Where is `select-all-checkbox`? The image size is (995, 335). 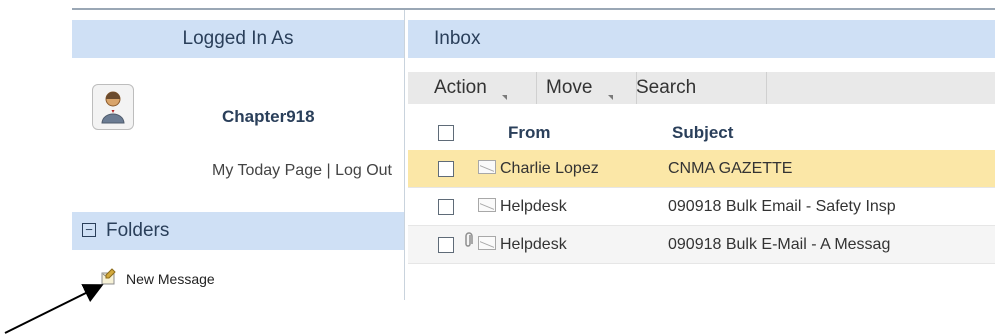
select-all-checkbox is located at coordinates (446, 133).